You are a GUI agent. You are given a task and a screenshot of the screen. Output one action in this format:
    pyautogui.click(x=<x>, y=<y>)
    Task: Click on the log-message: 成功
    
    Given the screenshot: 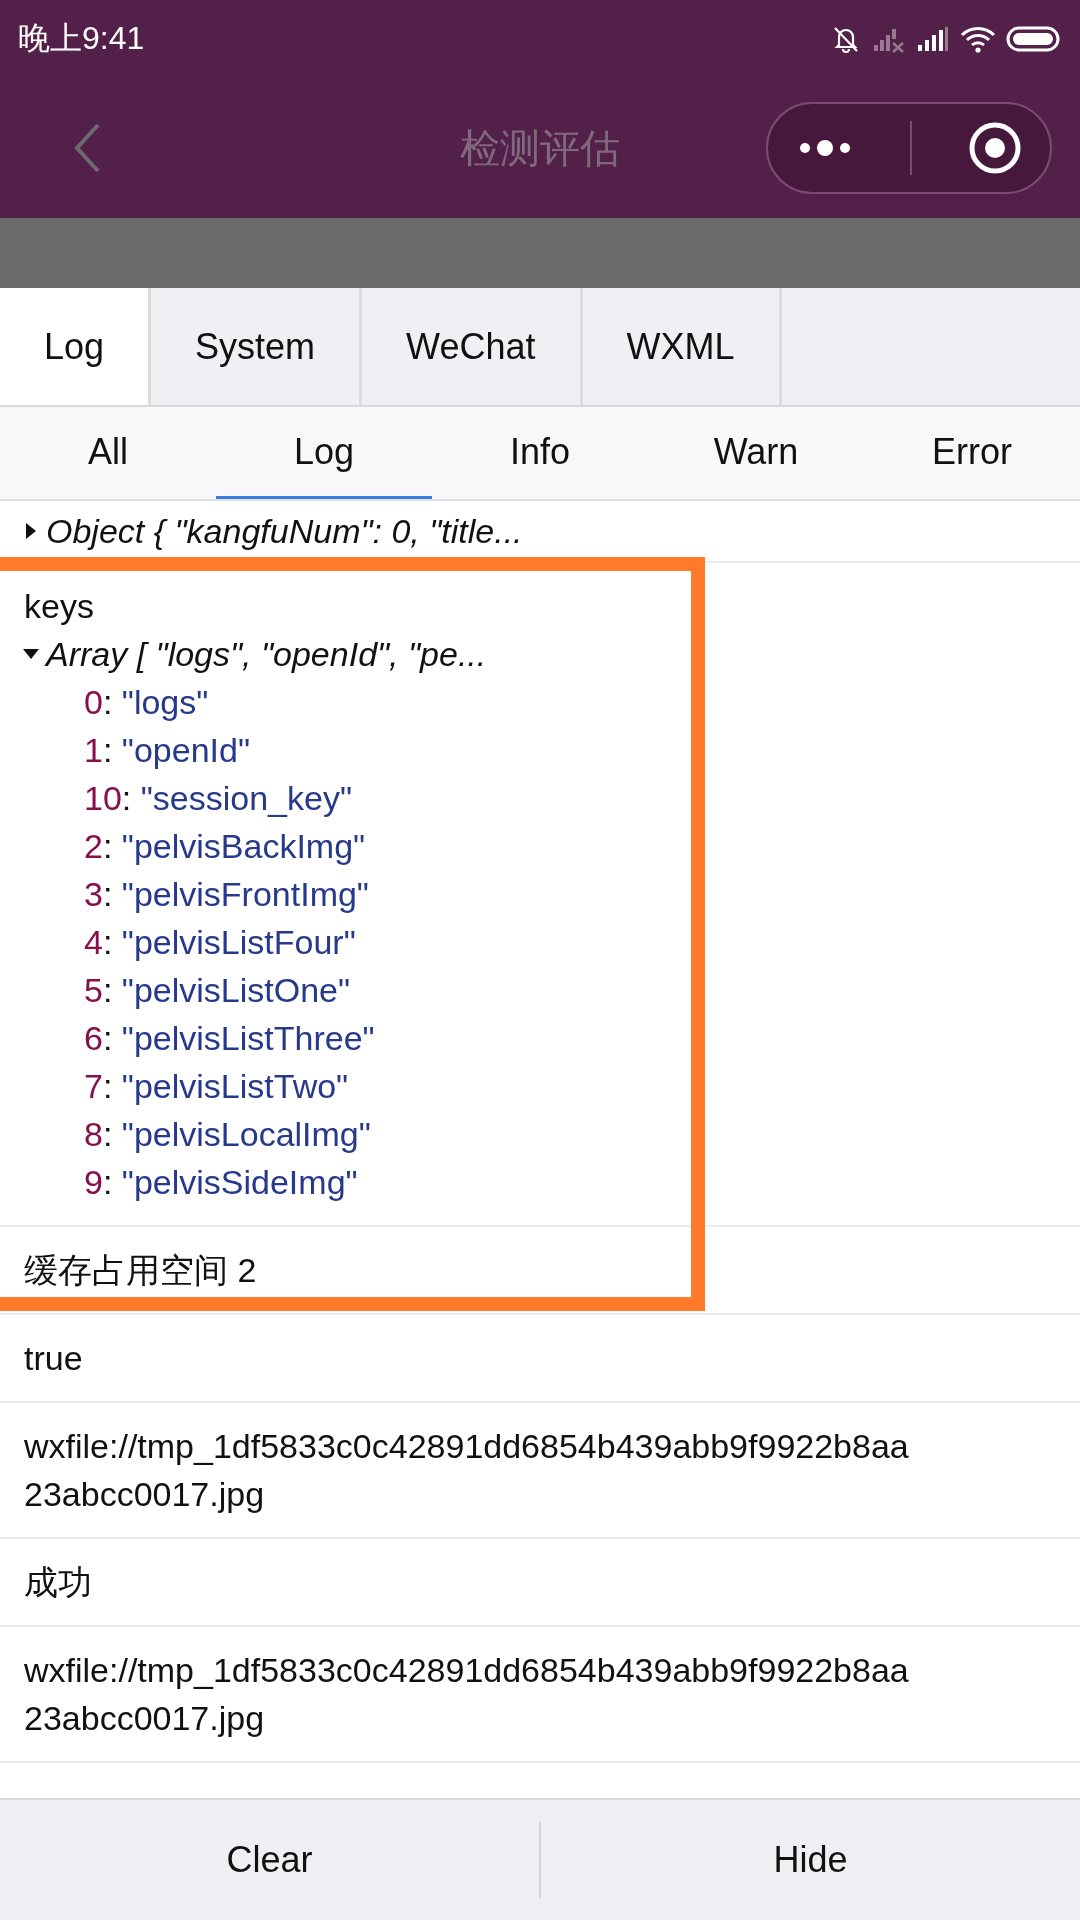 What is the action you would take?
    pyautogui.click(x=58, y=1582)
    